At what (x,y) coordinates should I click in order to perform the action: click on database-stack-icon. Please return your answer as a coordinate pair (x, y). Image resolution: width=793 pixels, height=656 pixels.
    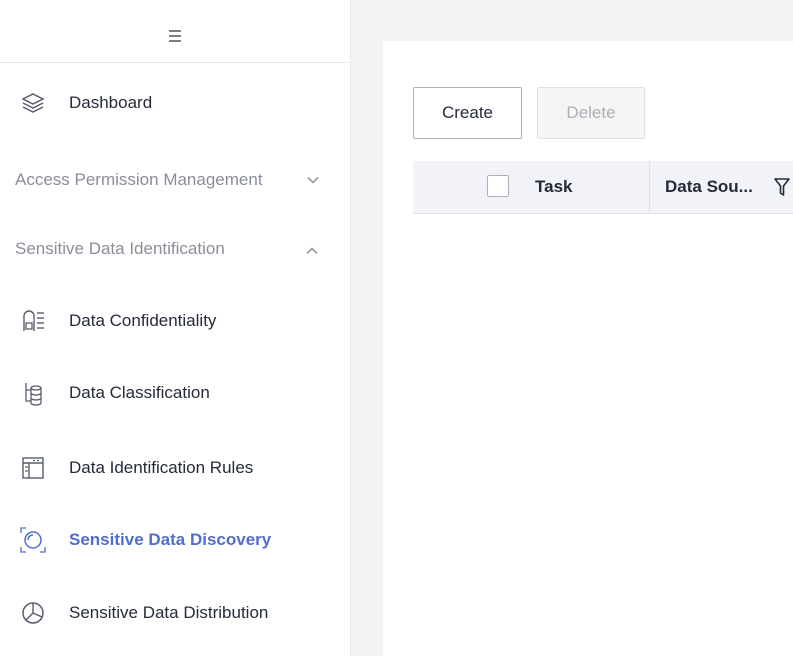
    Looking at the image, I should click on (33, 394).